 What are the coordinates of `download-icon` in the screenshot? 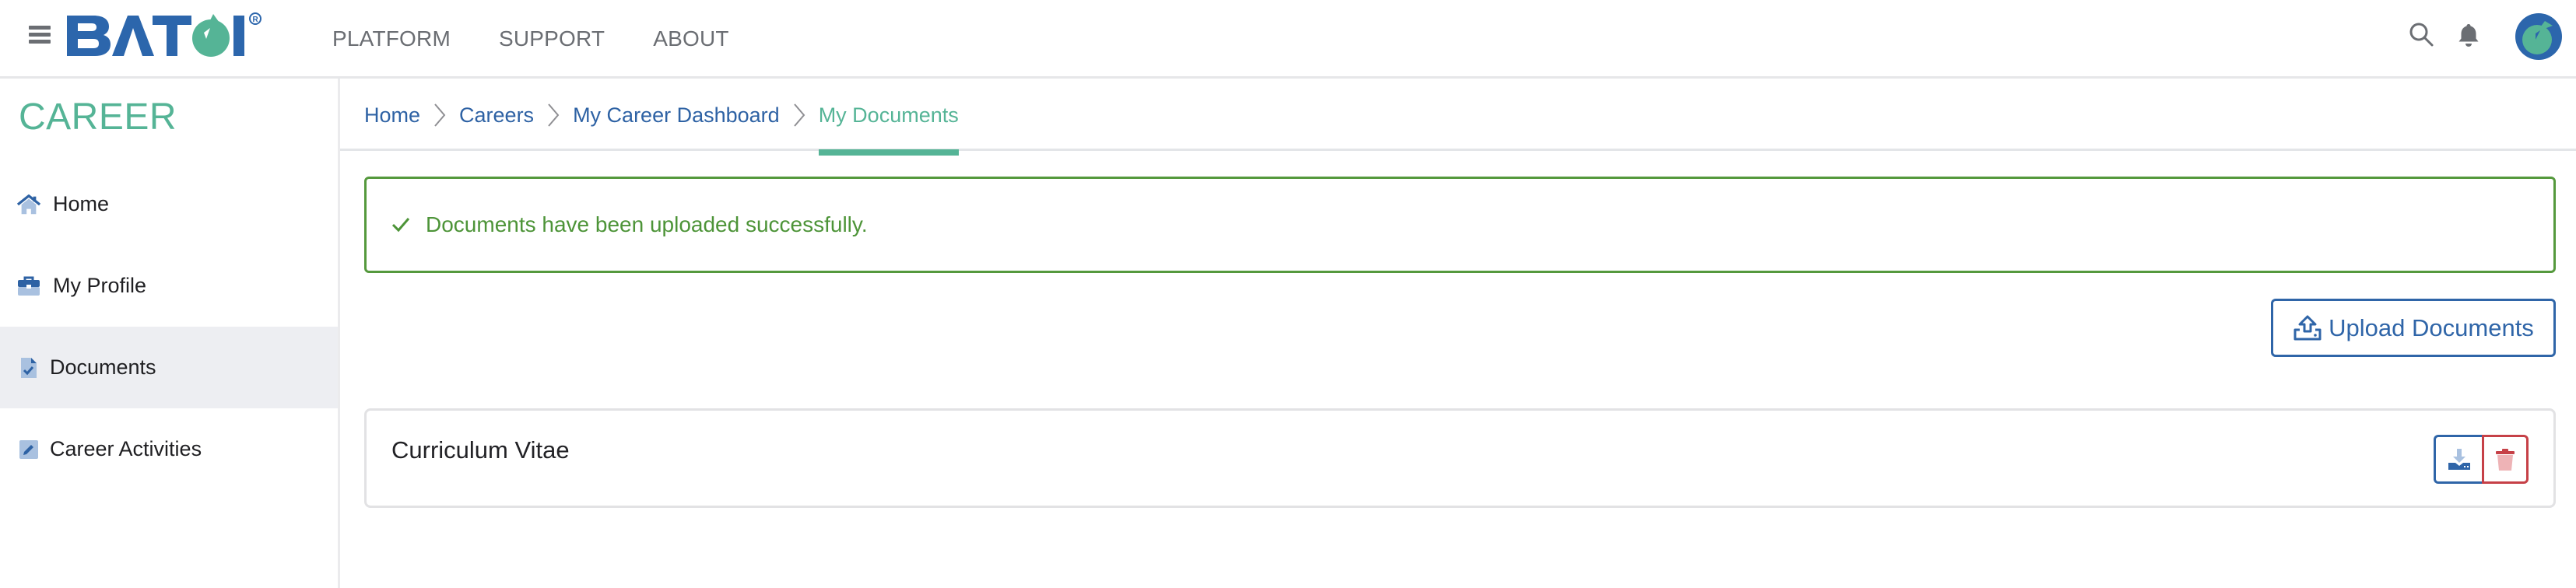 It's located at (2459, 459).